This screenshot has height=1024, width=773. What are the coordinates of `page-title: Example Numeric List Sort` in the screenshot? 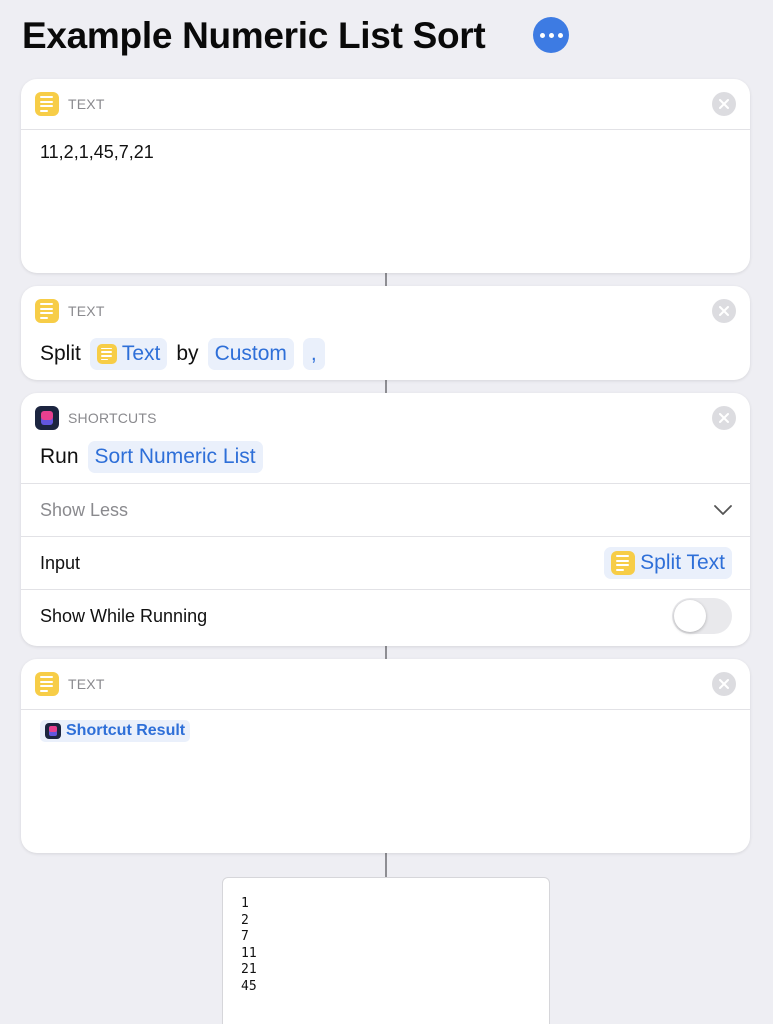 It's located at (254, 35).